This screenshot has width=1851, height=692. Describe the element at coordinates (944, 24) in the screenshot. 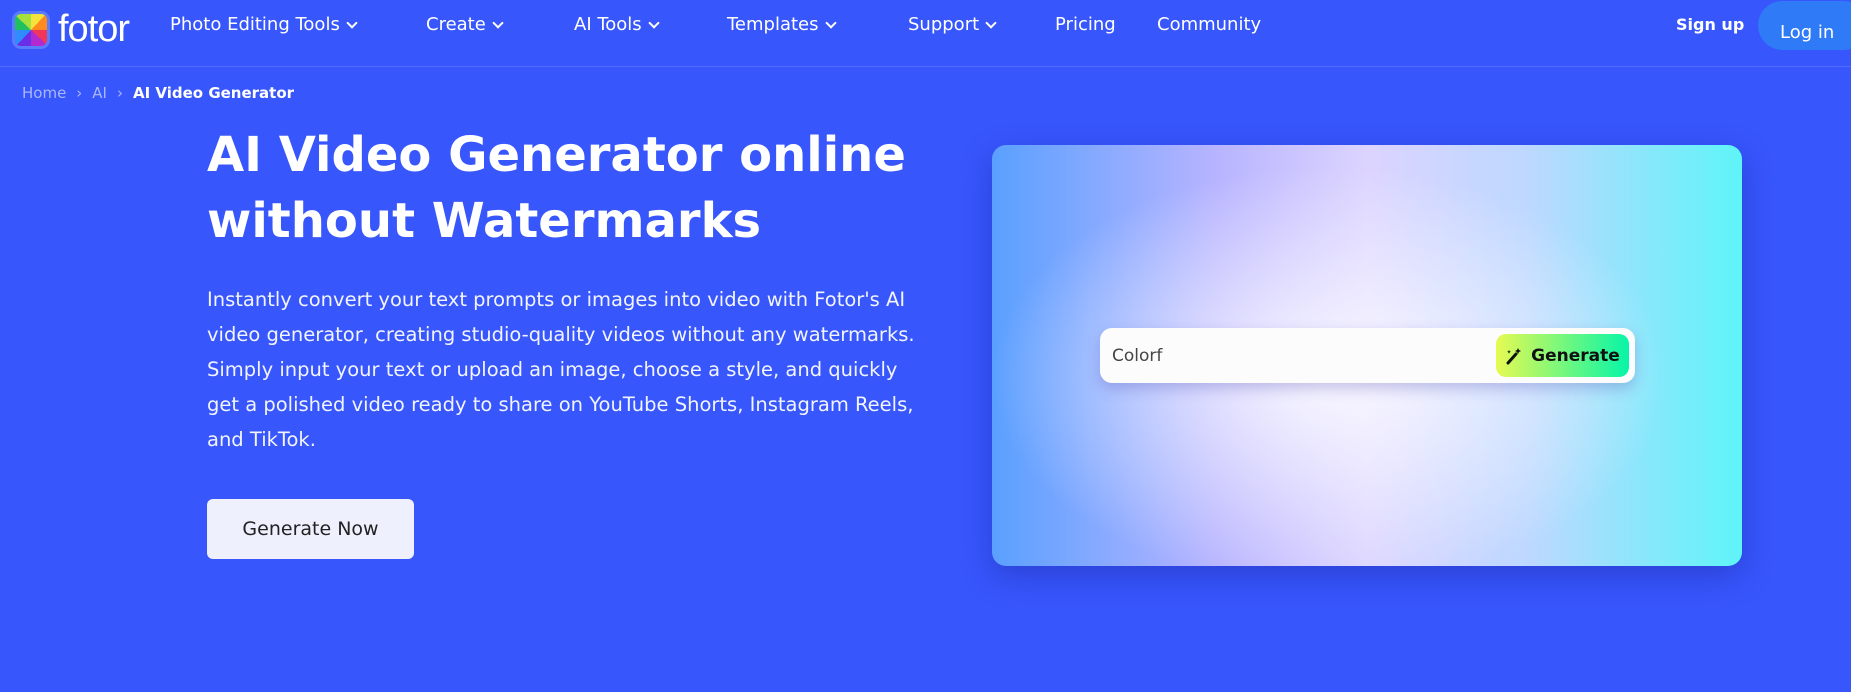

I see `nav-label: Support` at that location.